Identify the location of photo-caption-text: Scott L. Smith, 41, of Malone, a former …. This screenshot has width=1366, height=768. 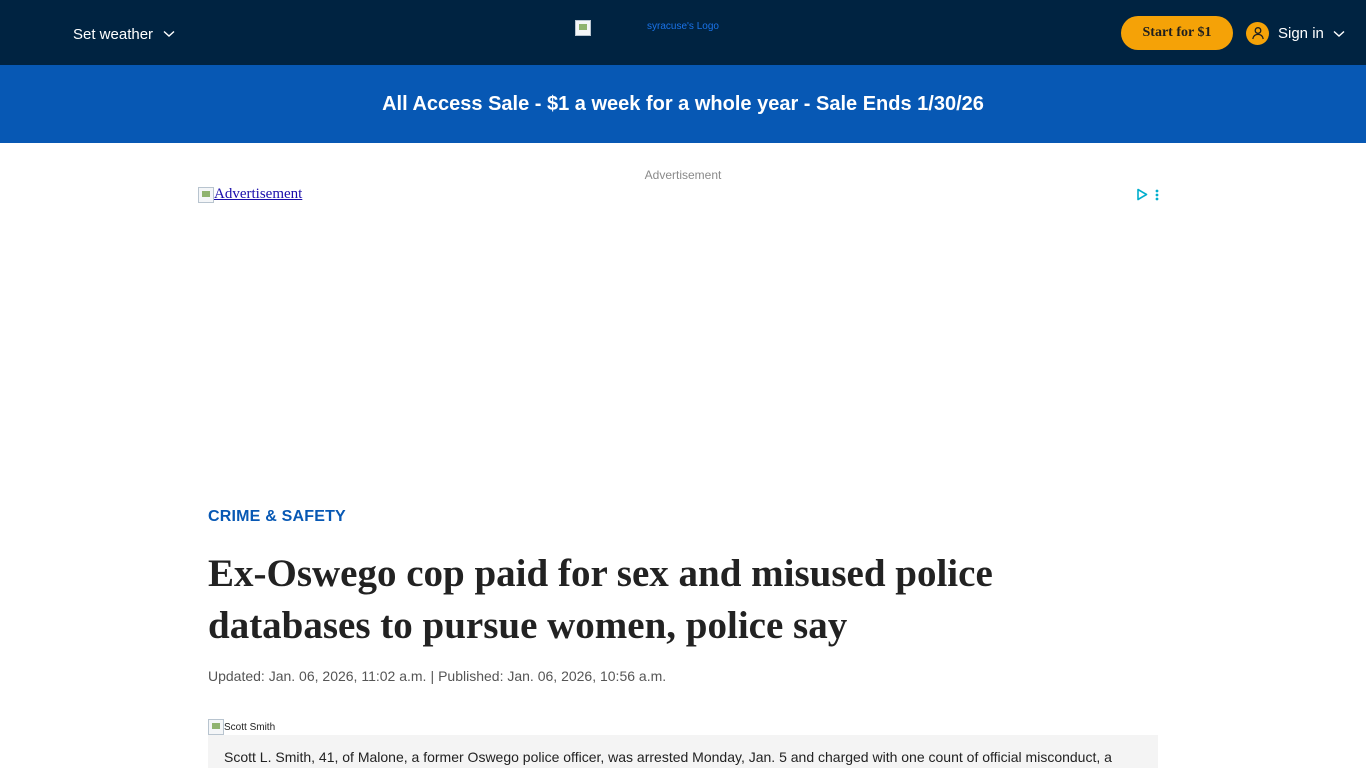
(668, 757).